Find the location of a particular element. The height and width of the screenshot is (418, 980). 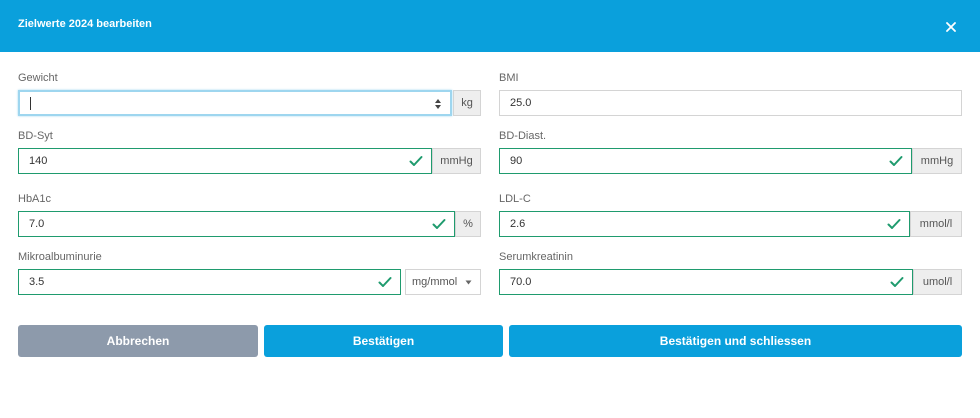

dialog-title: Zielwerte 2024 bearbeiten is located at coordinates (85, 24).